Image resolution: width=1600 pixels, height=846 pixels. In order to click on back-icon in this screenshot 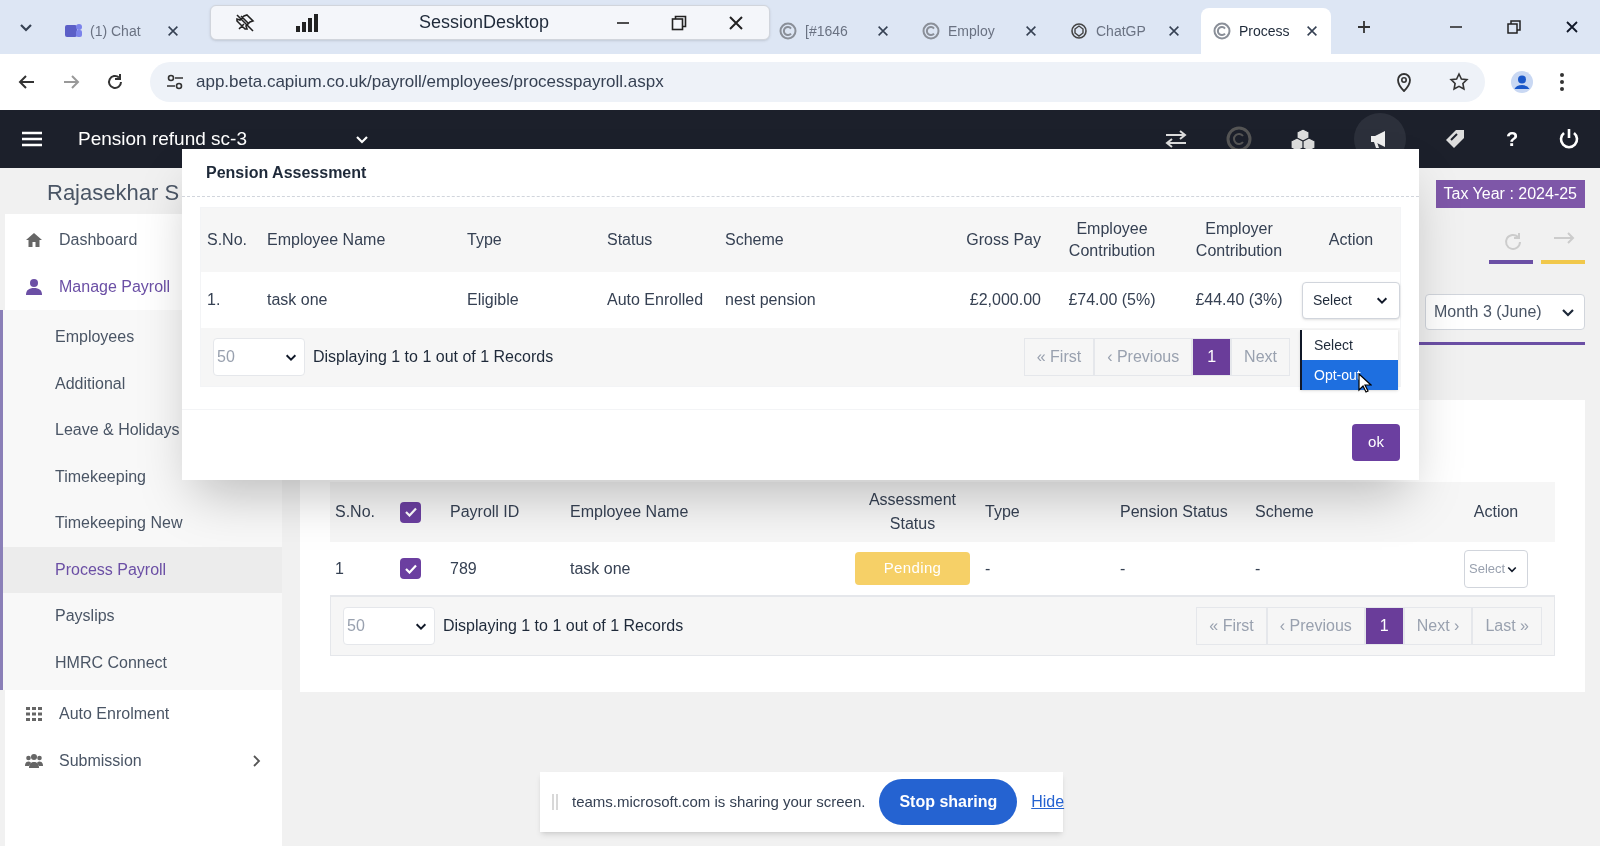, I will do `click(27, 82)`.